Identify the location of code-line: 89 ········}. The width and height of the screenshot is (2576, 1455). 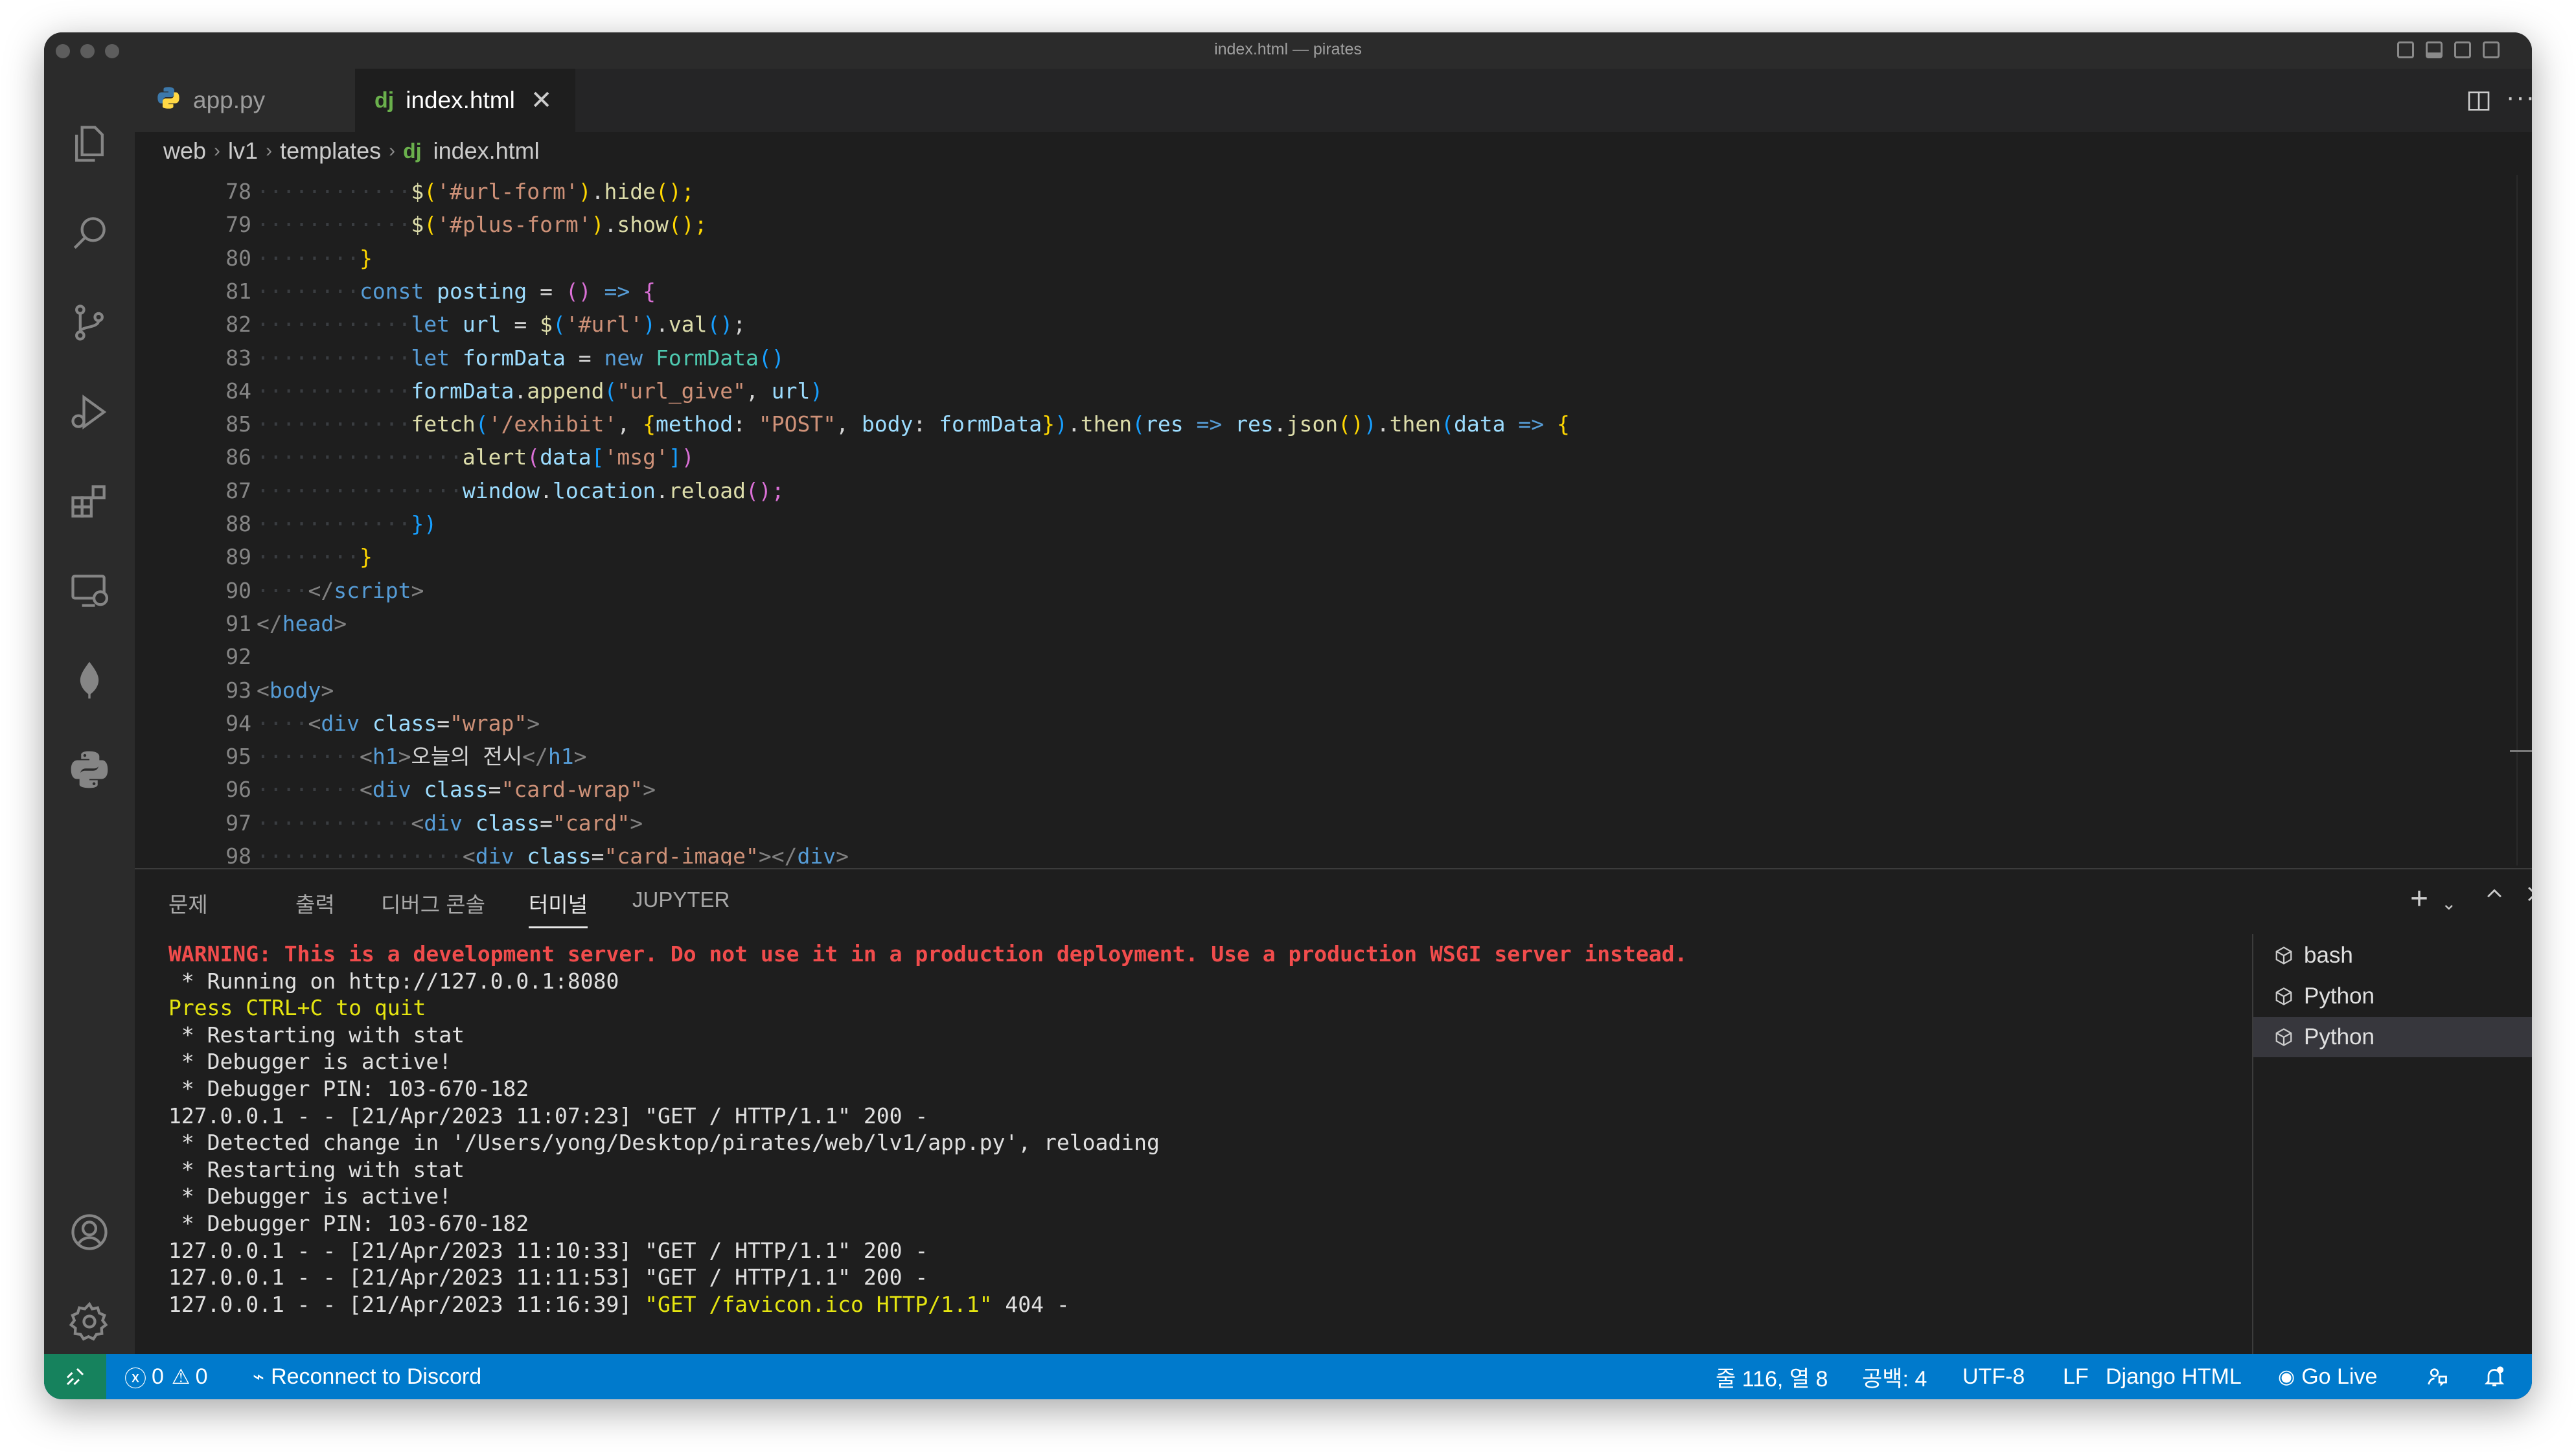
(1327, 557).